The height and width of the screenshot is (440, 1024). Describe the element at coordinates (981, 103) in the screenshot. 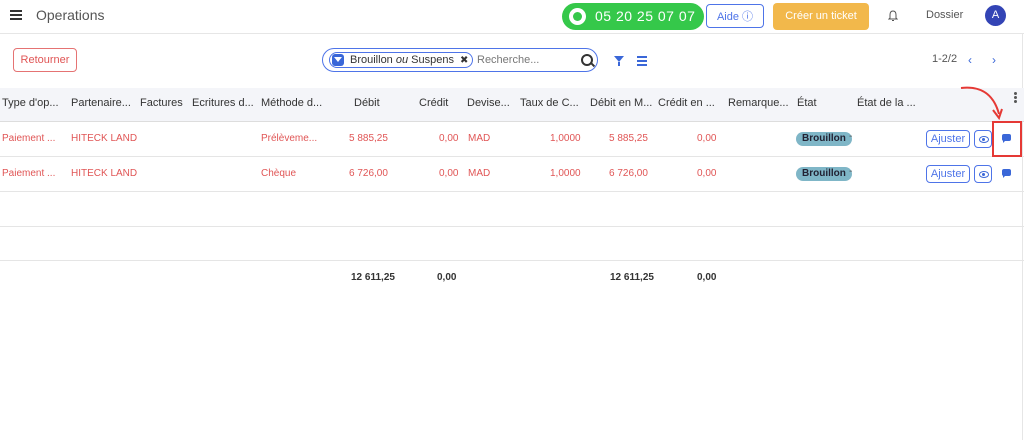

I see `annotation-arrow-icon` at that location.